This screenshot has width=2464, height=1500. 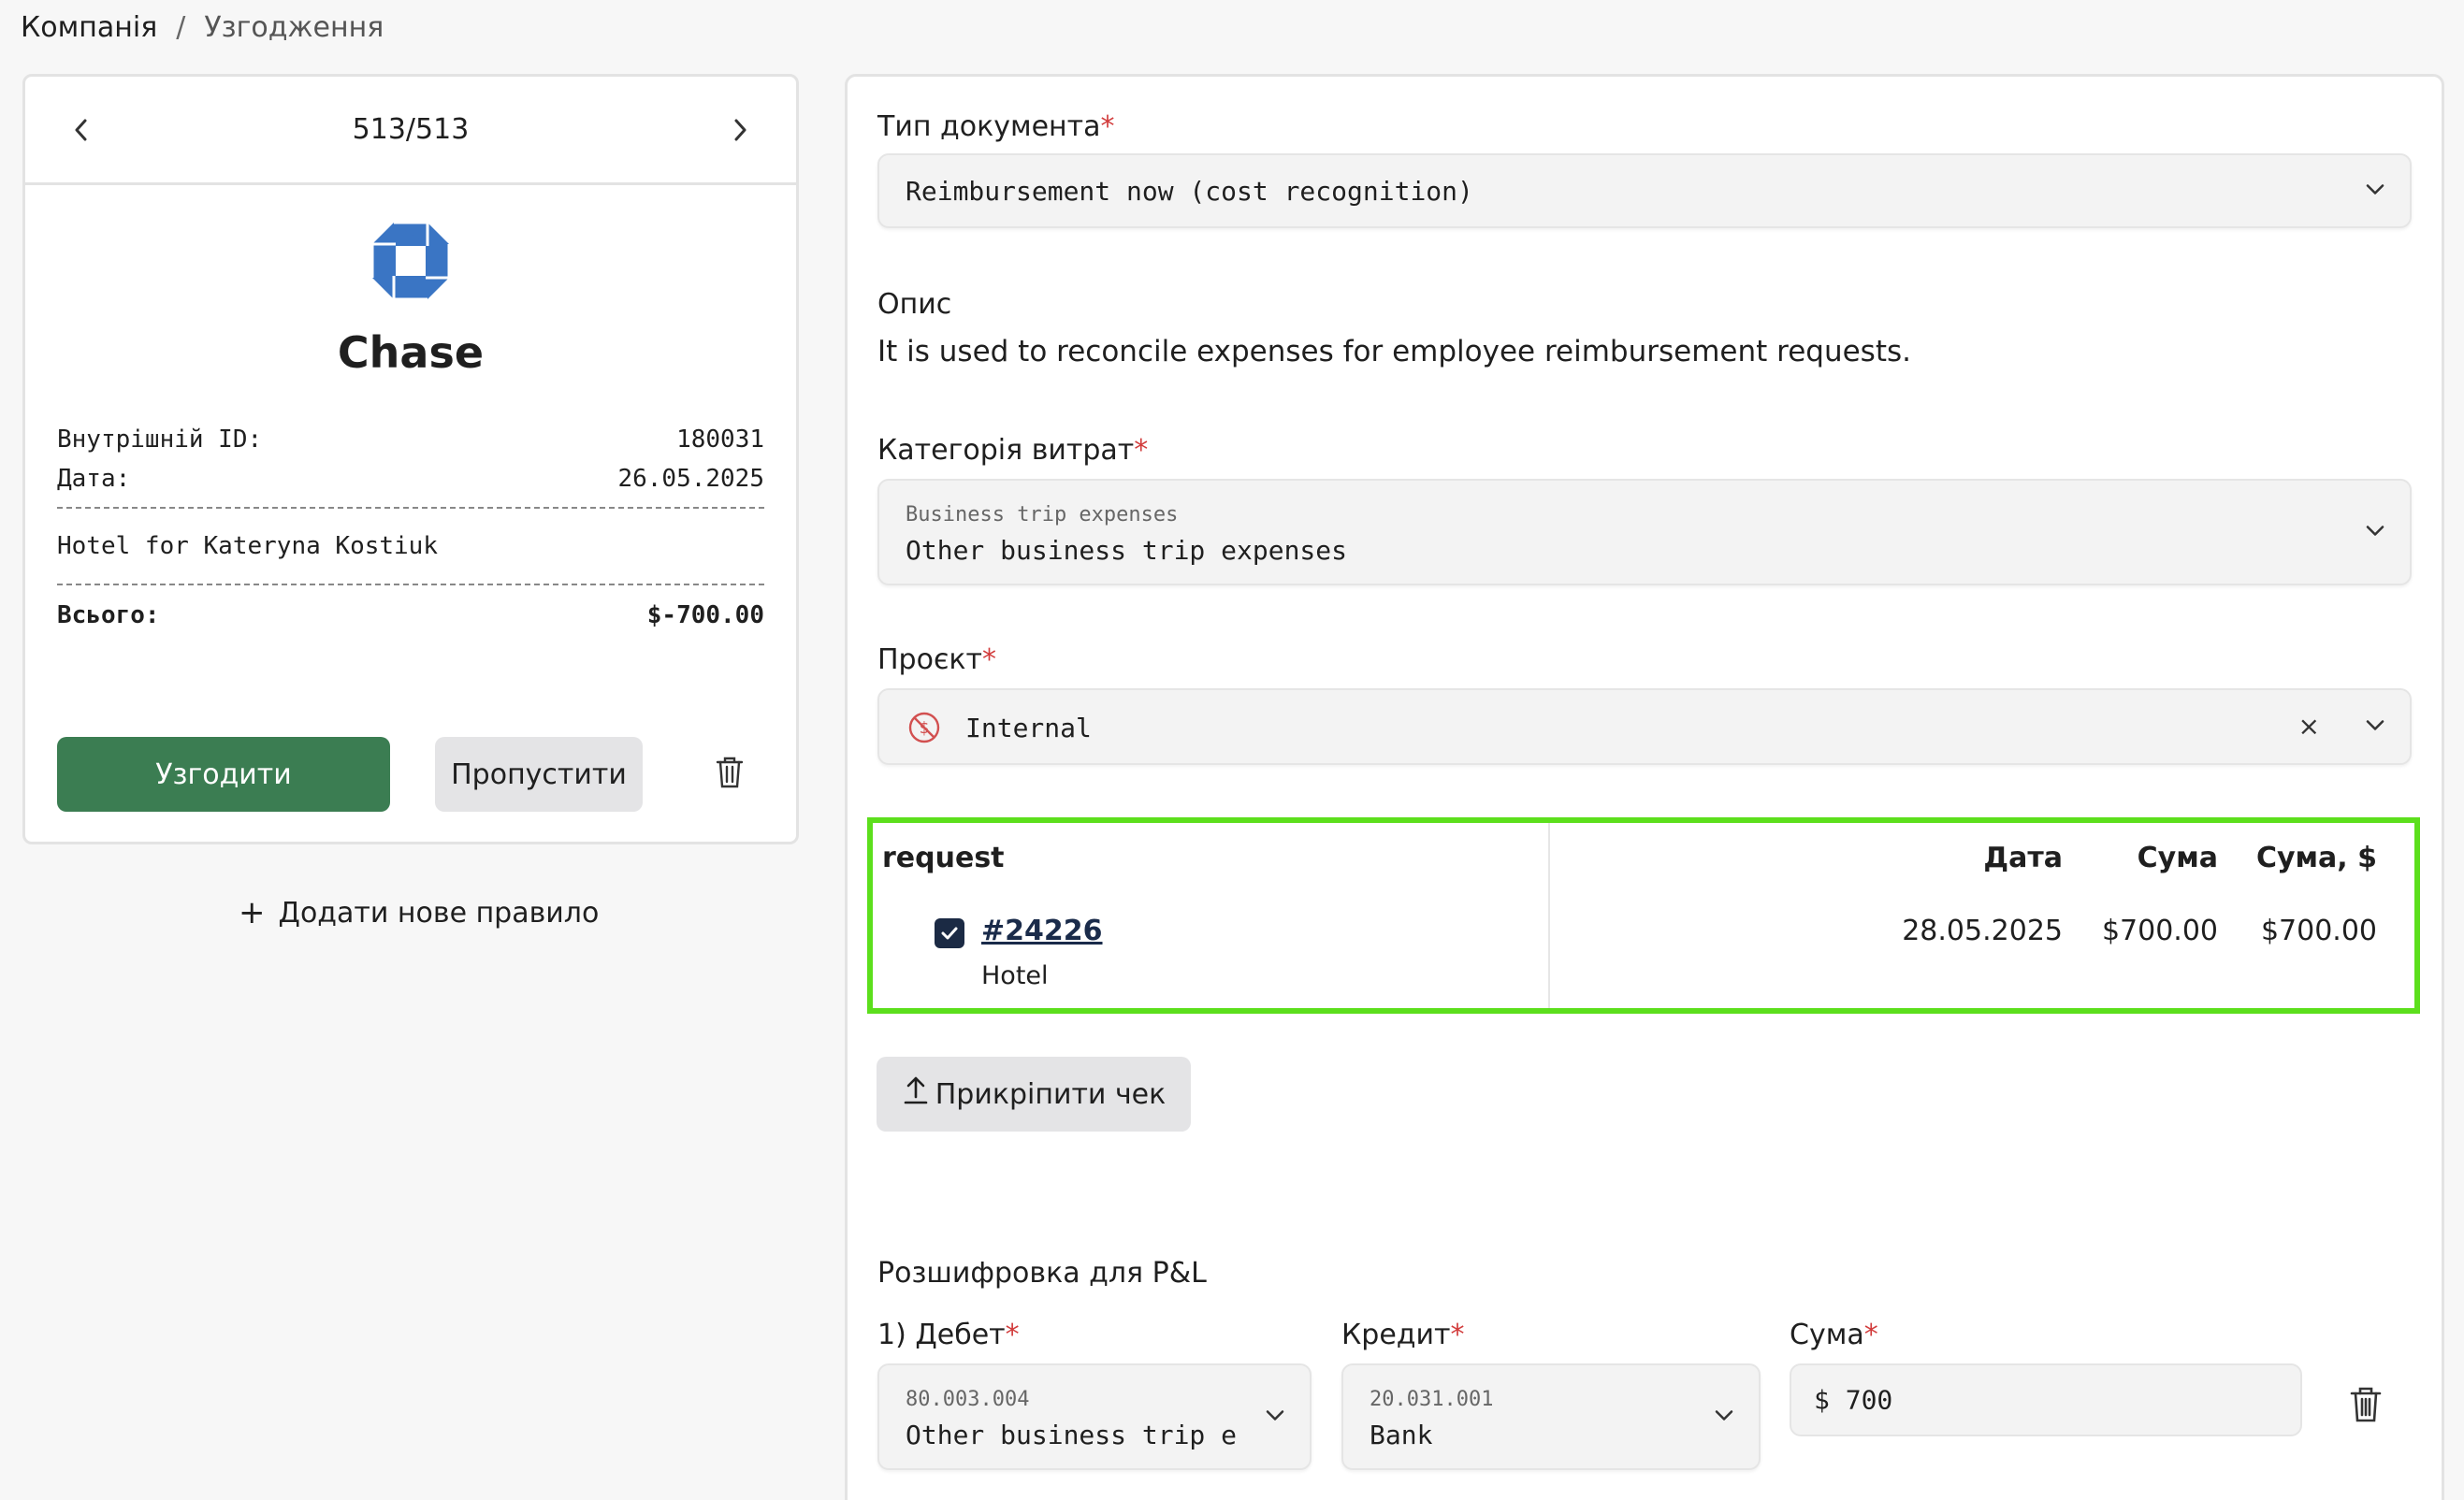 I want to click on receipt-description: Hotel for Kateryna Kostiuk, so click(x=248, y=546).